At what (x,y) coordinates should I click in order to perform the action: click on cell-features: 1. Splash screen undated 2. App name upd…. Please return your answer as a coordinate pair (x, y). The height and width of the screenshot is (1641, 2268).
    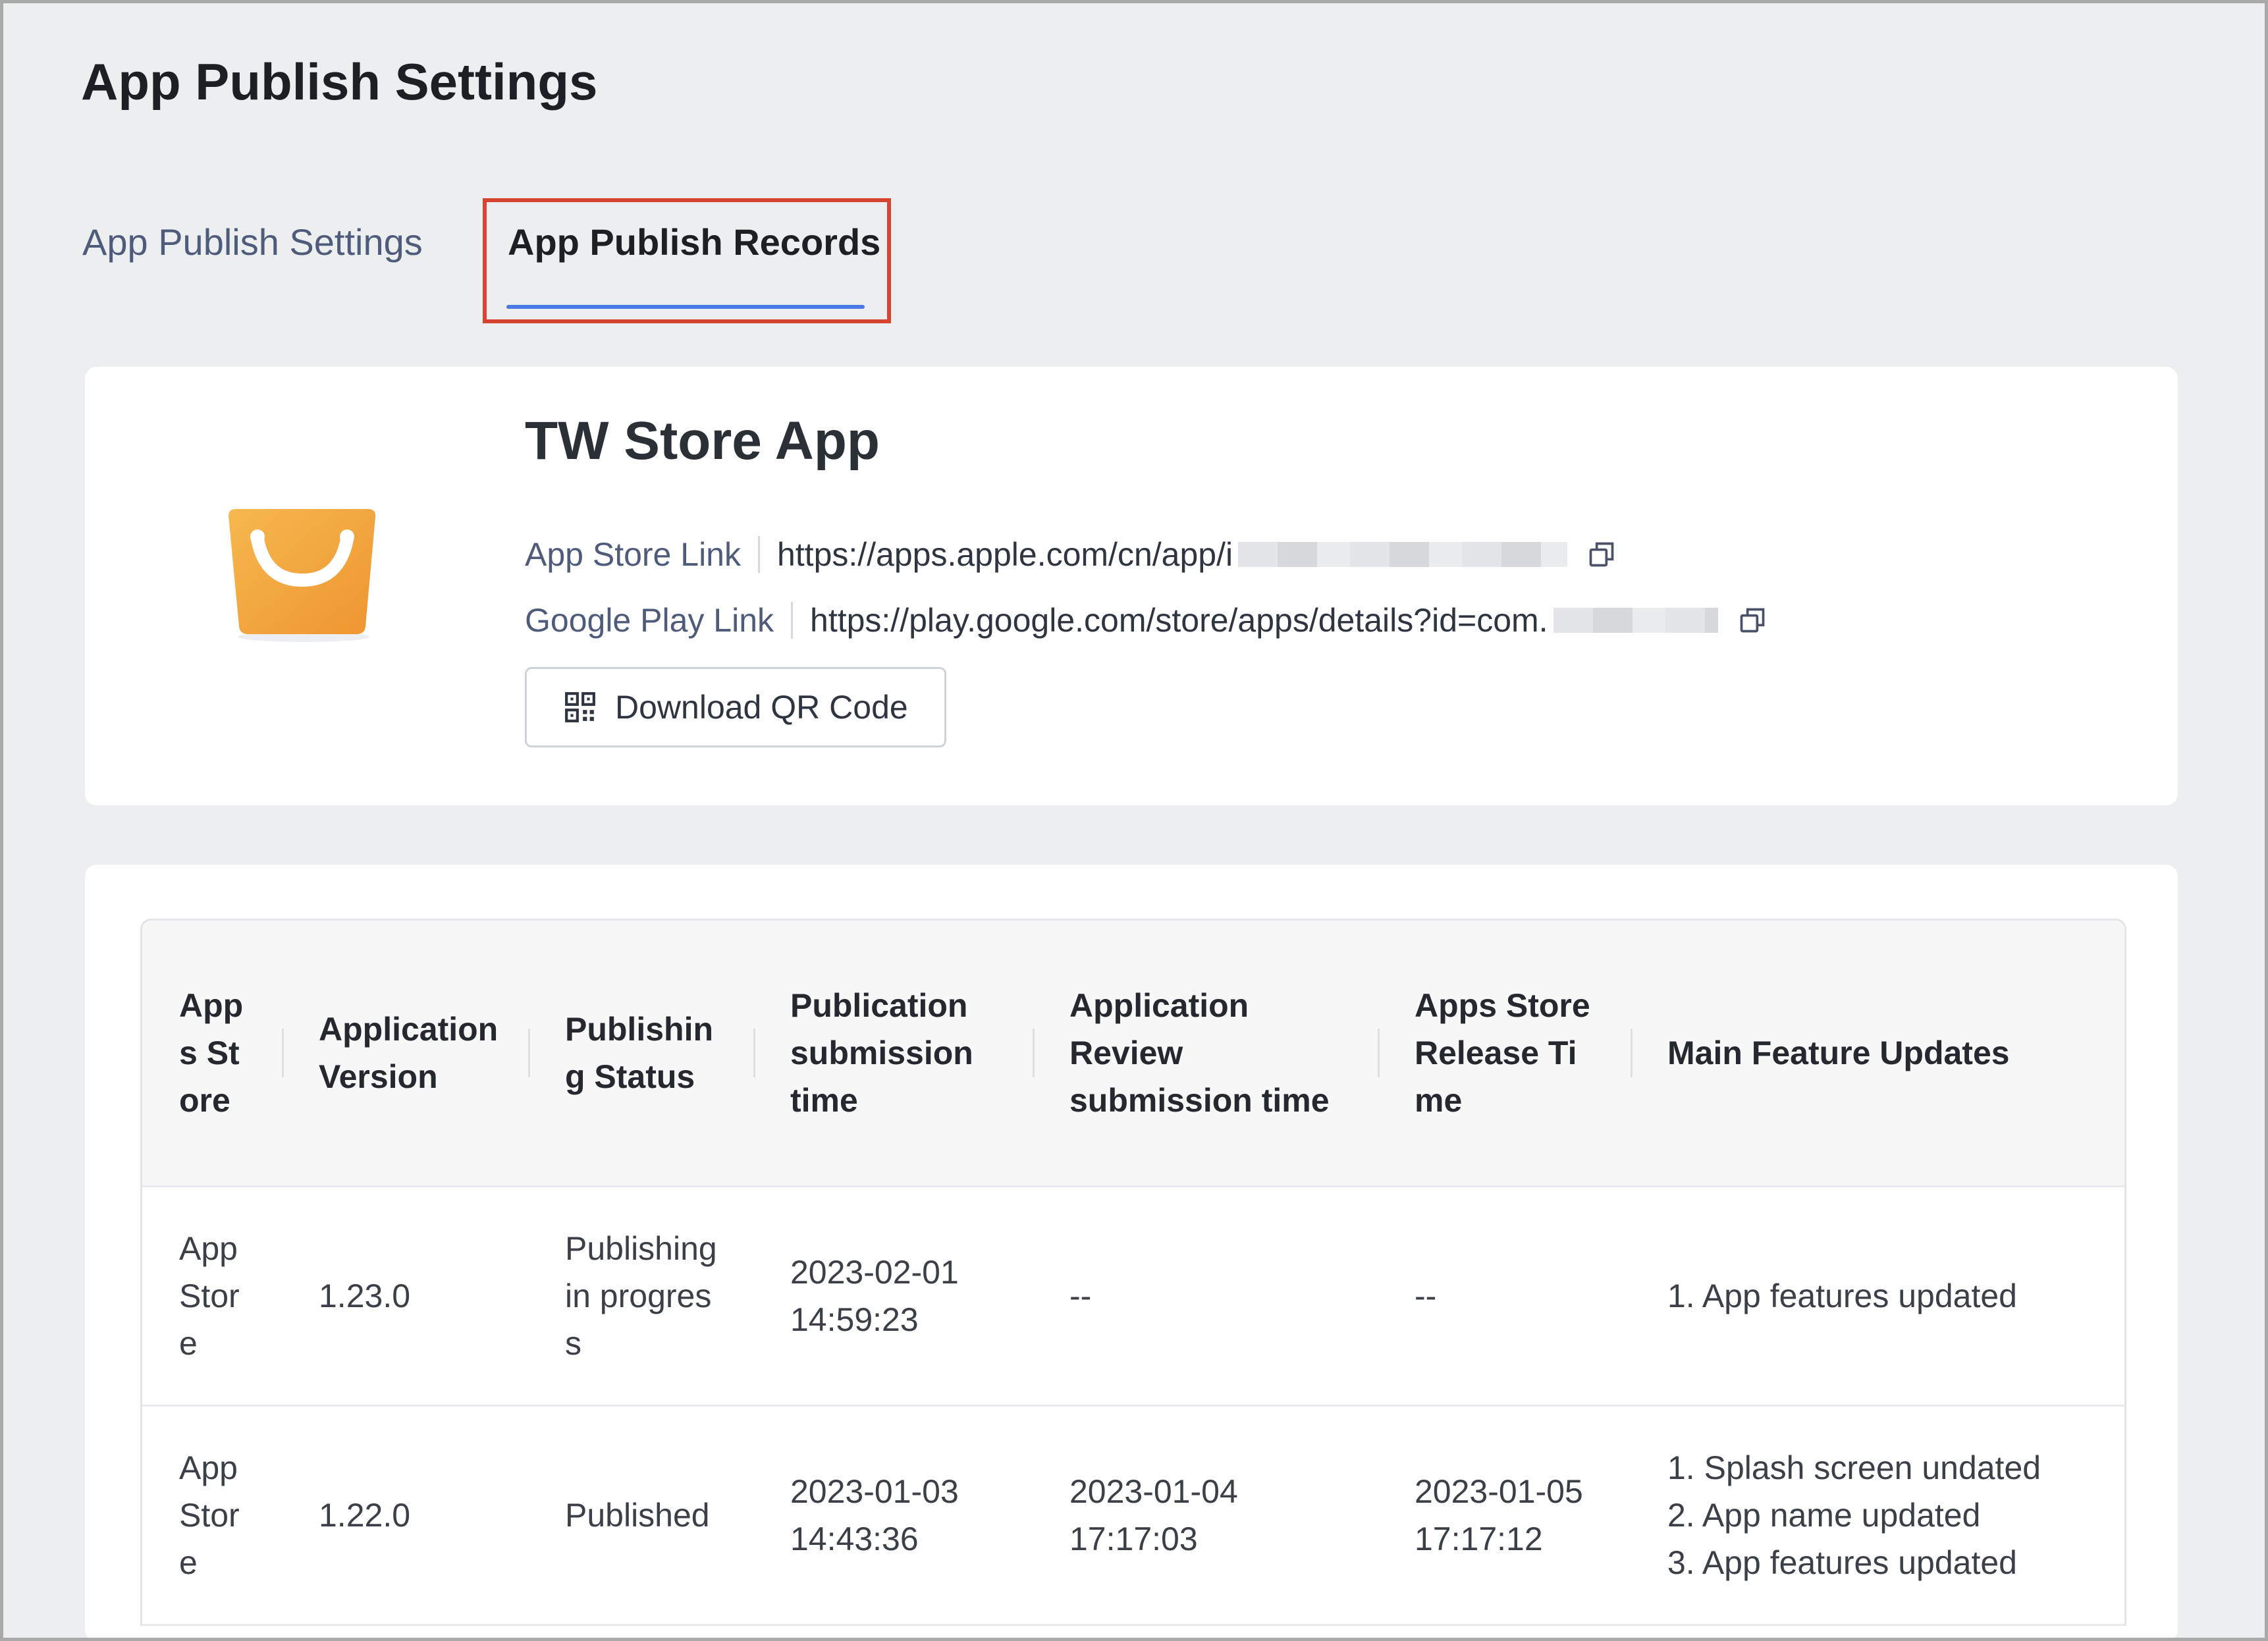
    Looking at the image, I should click on (1878, 1515).